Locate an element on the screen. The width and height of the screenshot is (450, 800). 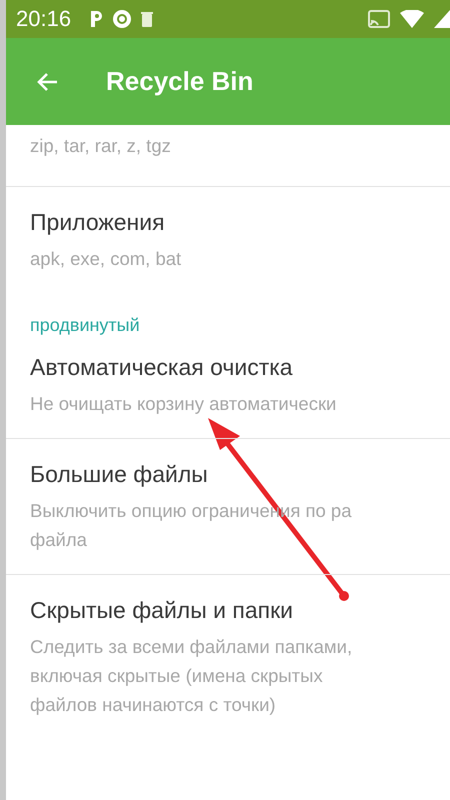
screen-title: Recycle Bin is located at coordinates (180, 81).